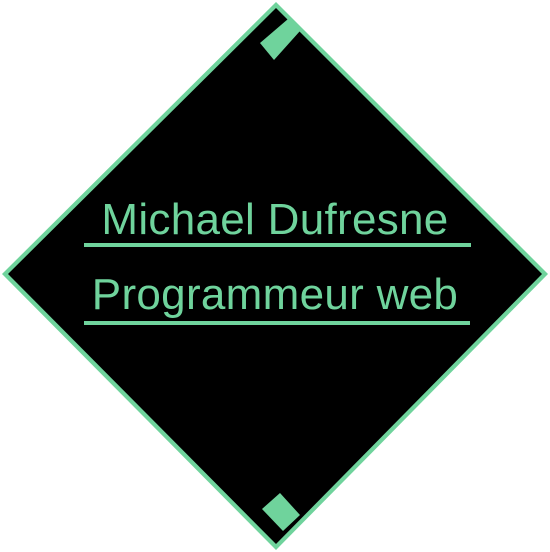 This screenshot has height=552, width=550. Describe the element at coordinates (275, 219) in the screenshot. I see `profile-name: Michael Dufresne` at that location.